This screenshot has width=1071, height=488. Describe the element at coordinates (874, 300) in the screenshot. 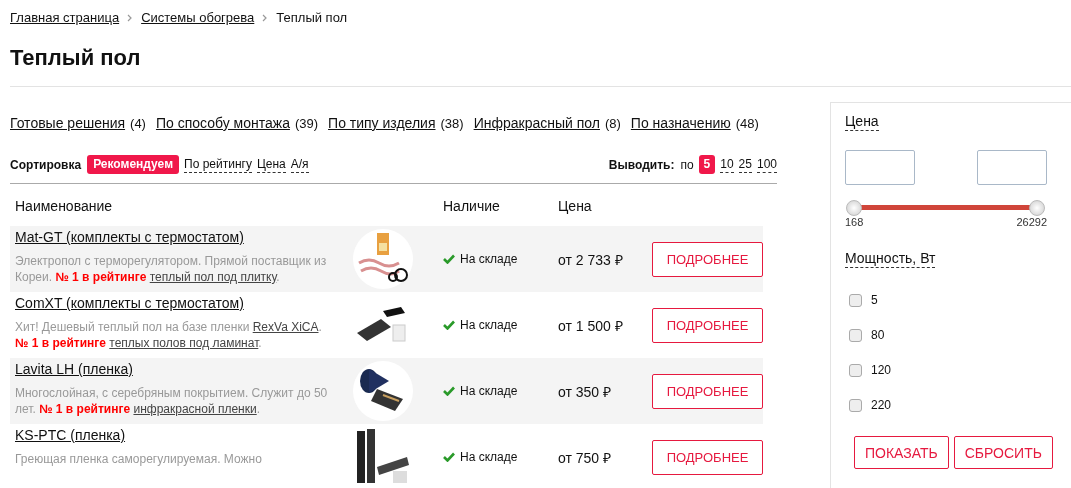

I see `checkbox-label: 5` at that location.